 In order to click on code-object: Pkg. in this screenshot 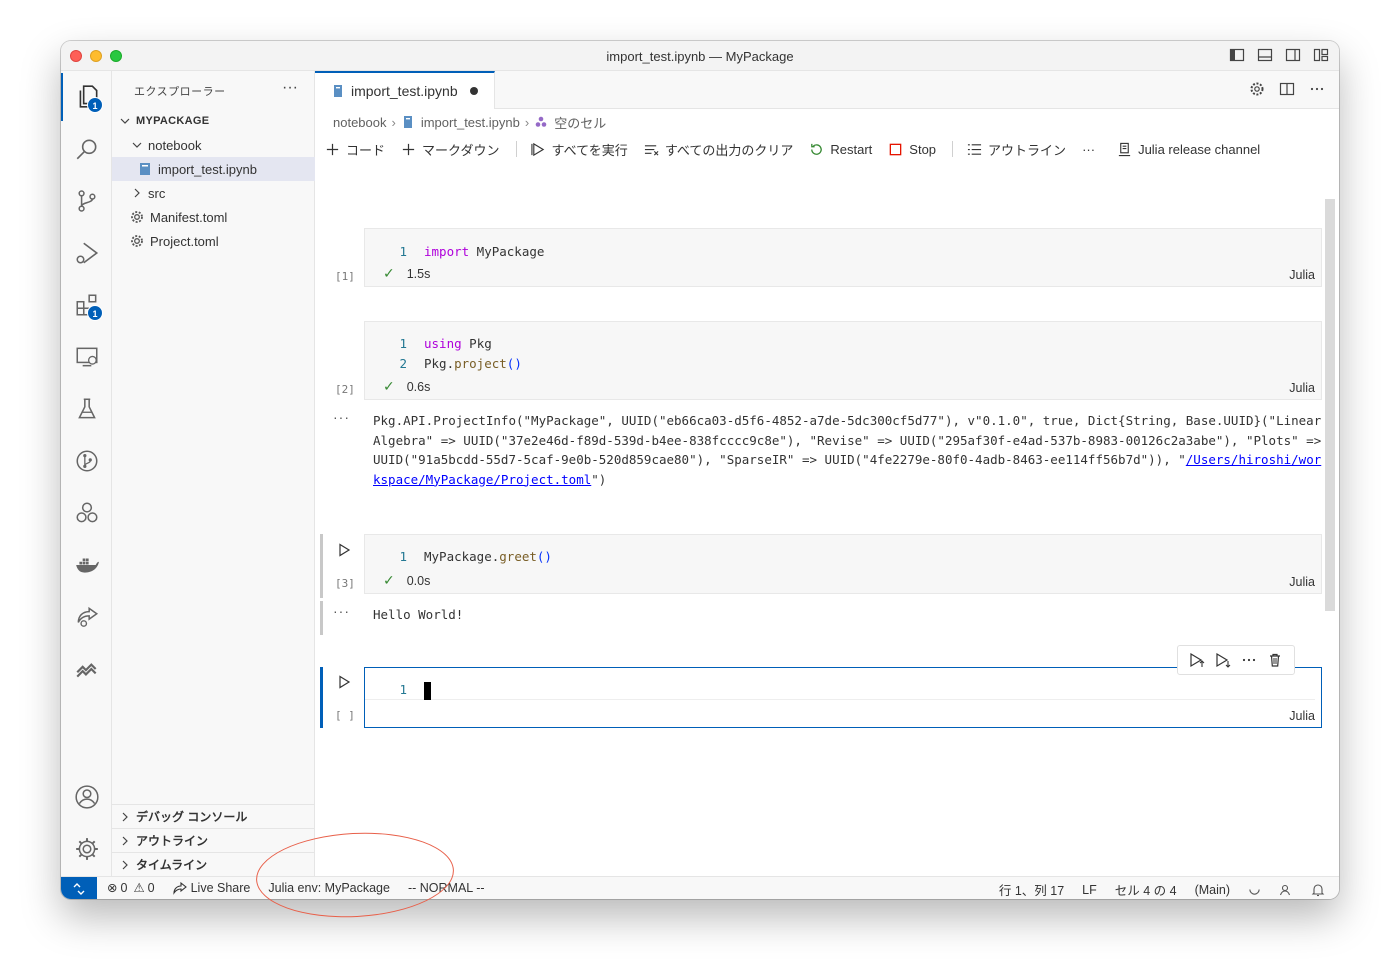, I will do `click(439, 363)`.